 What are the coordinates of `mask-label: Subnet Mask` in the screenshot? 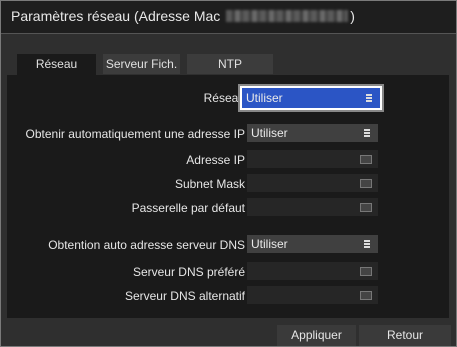 It's located at (209, 184).